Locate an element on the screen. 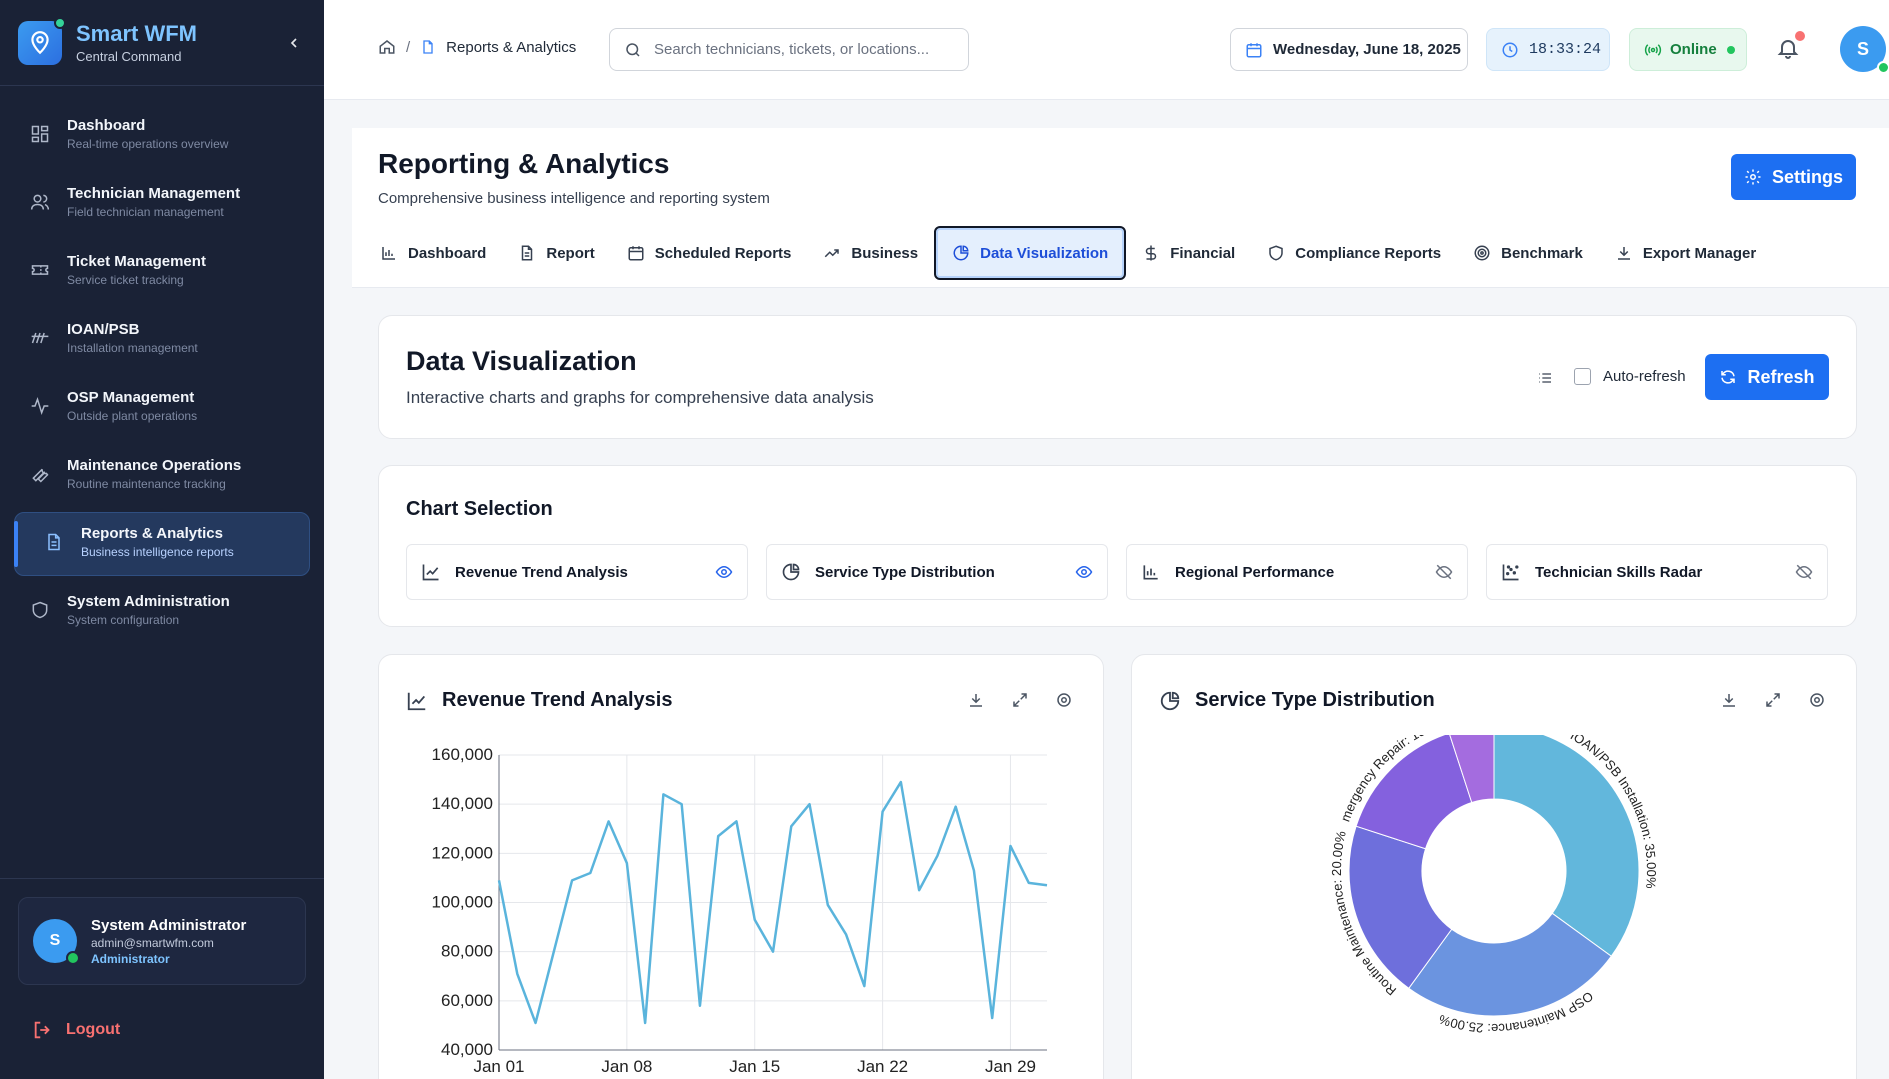 This screenshot has width=1889, height=1079. clock-display: 18:33:24 is located at coordinates (1548, 49).